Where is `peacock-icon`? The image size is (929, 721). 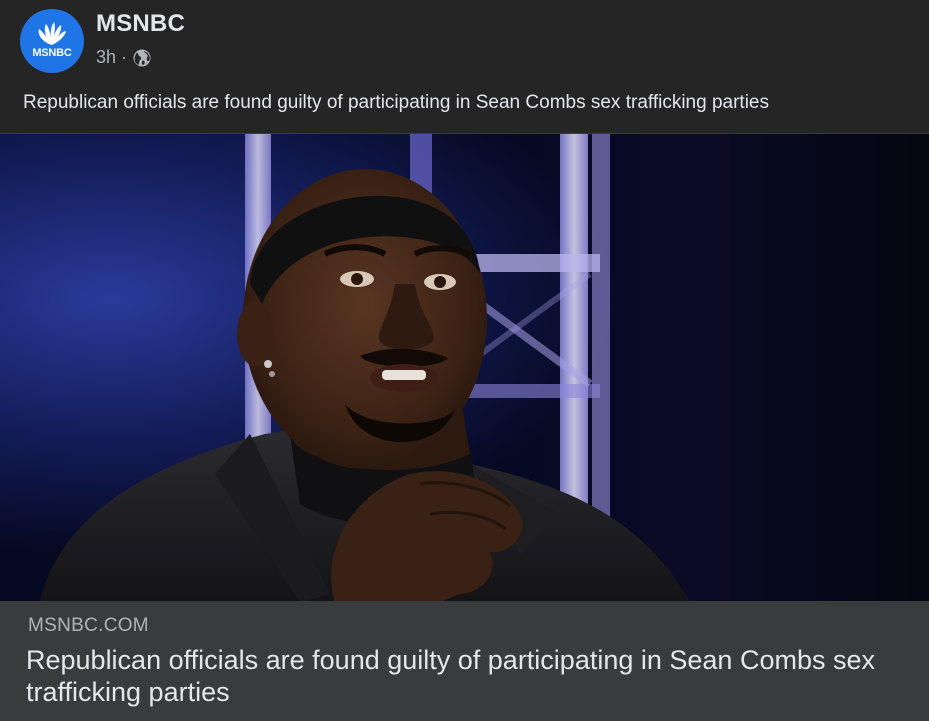
peacock-icon is located at coordinates (52, 33).